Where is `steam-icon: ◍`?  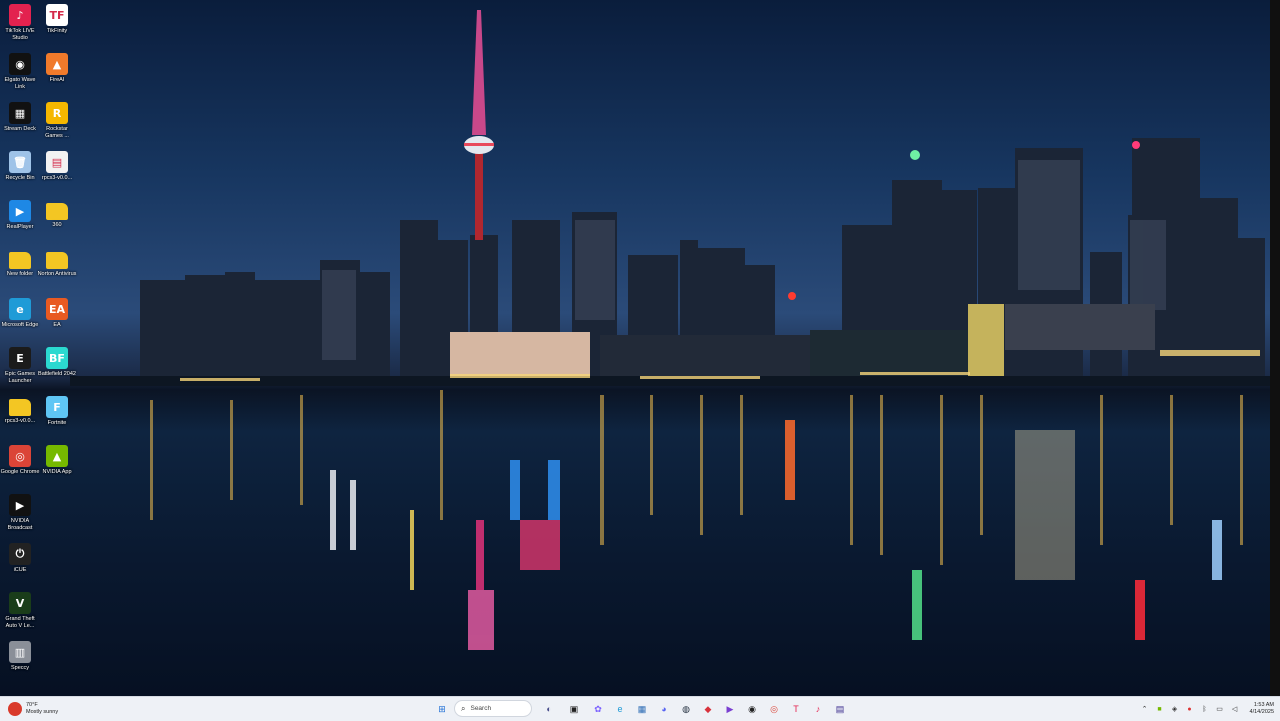 steam-icon: ◍ is located at coordinates (686, 709).